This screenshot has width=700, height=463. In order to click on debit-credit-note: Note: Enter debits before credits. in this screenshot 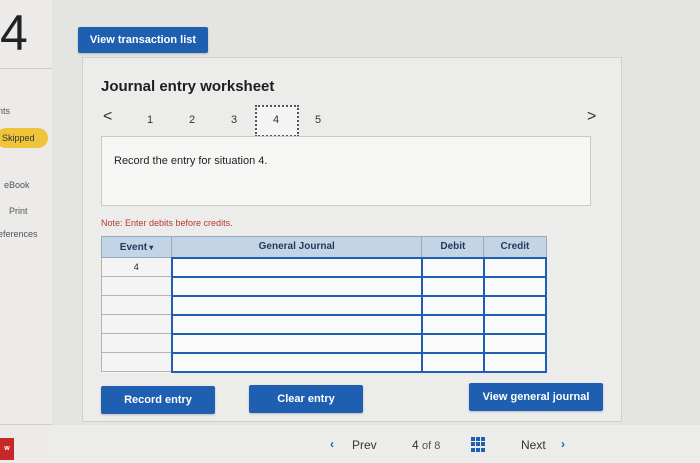, I will do `click(167, 223)`.